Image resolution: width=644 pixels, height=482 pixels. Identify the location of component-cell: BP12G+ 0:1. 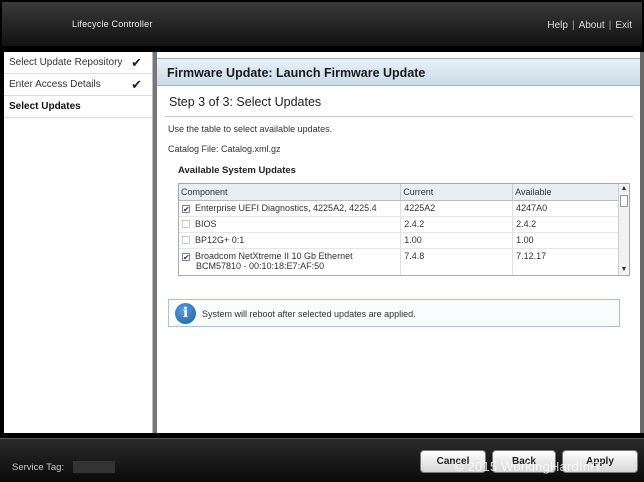
(290, 240).